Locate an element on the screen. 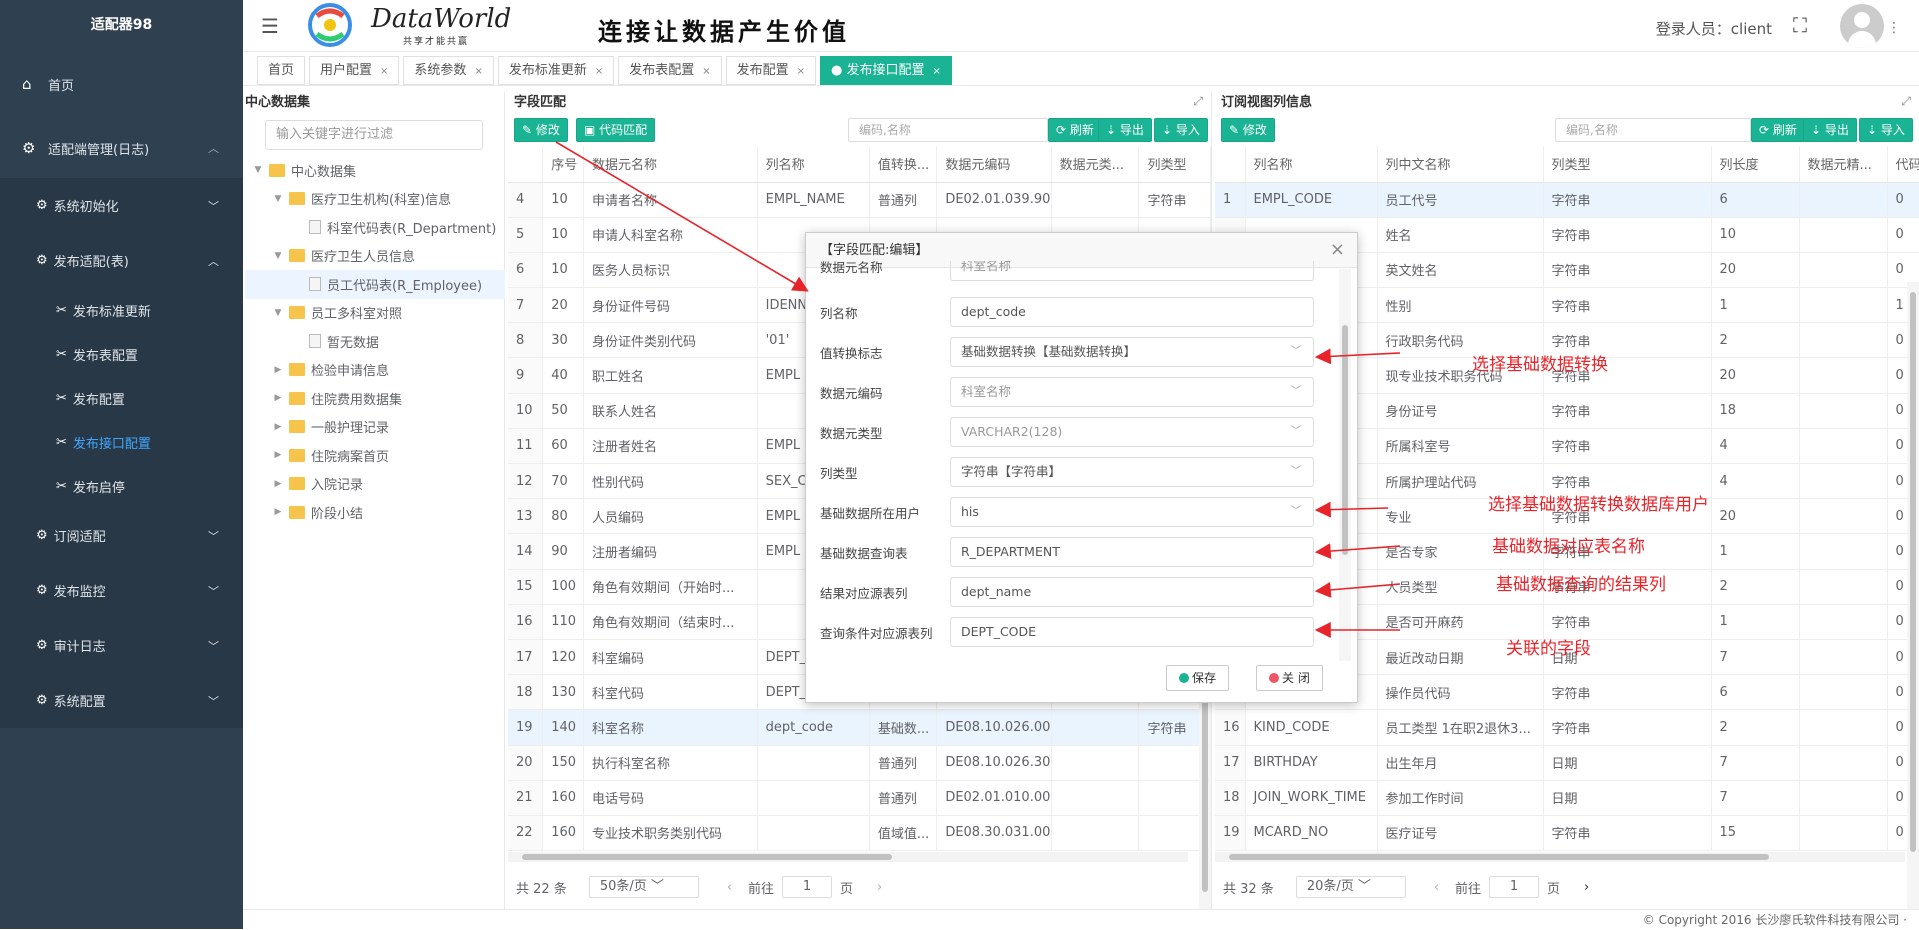 The height and width of the screenshot is (930, 1919). tab-user-config: 用户配置× is located at coordinates (354, 70).